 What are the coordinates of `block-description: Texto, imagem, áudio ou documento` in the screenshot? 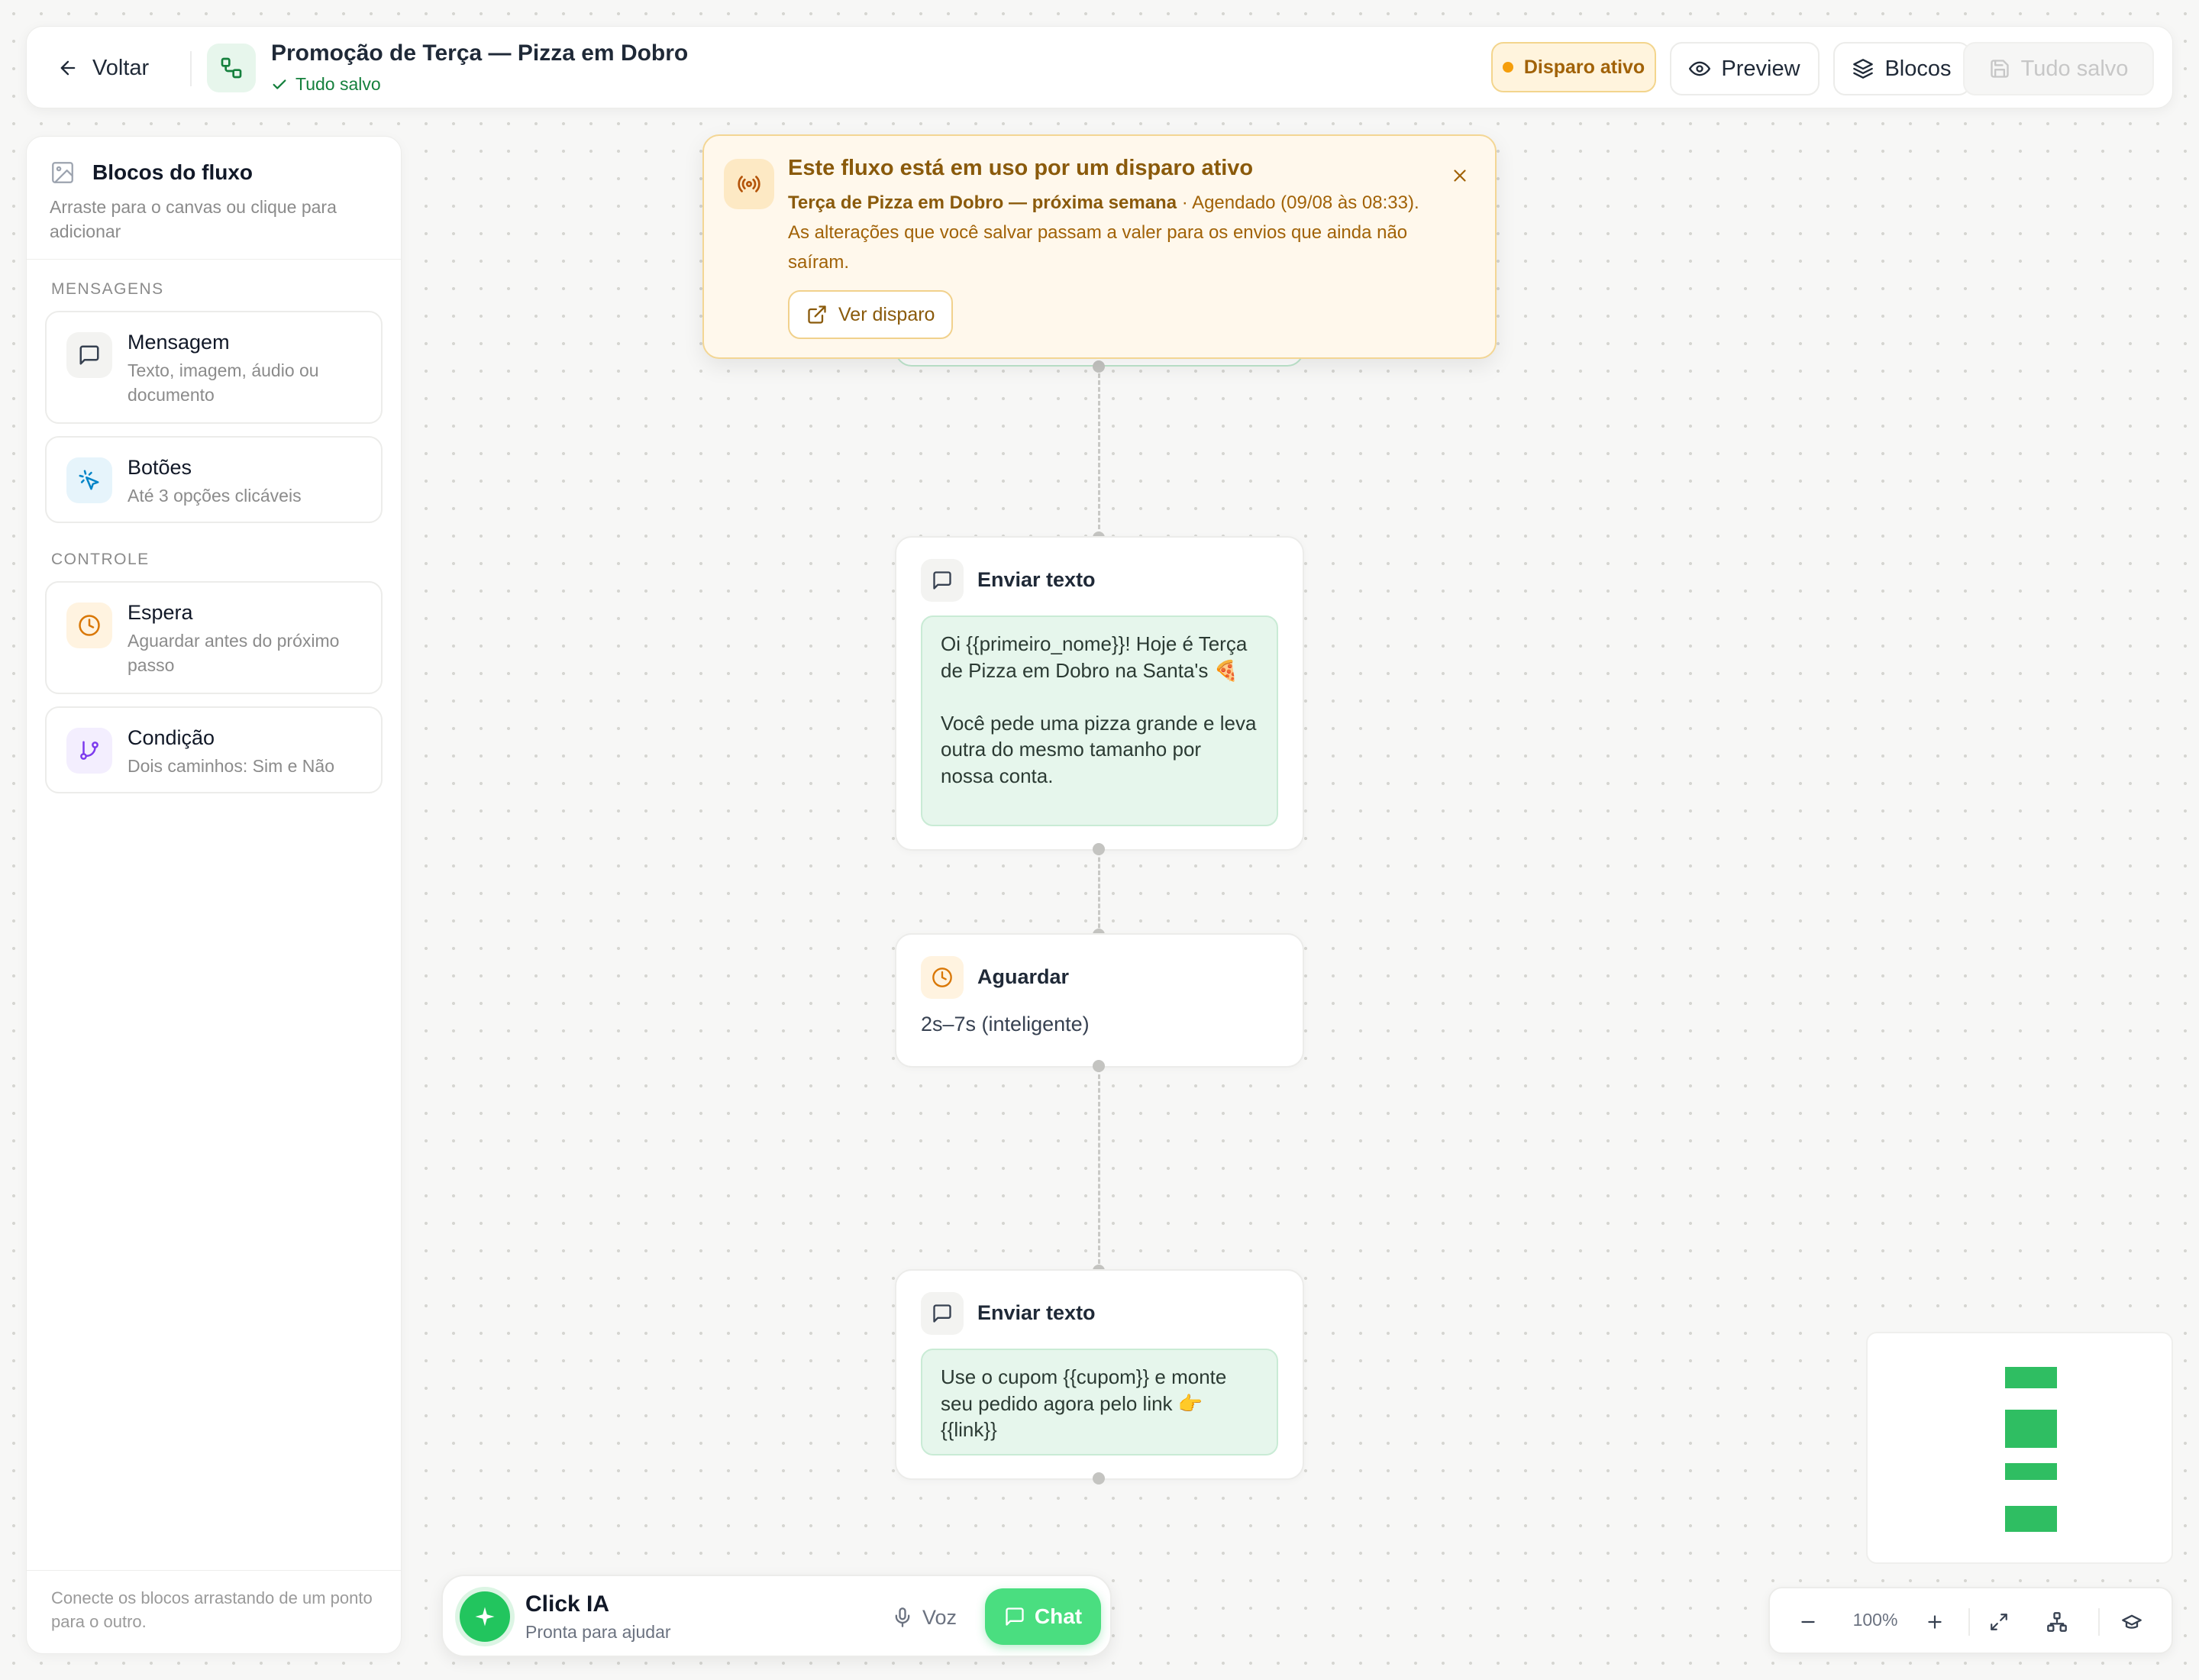 It's located at (224, 383).